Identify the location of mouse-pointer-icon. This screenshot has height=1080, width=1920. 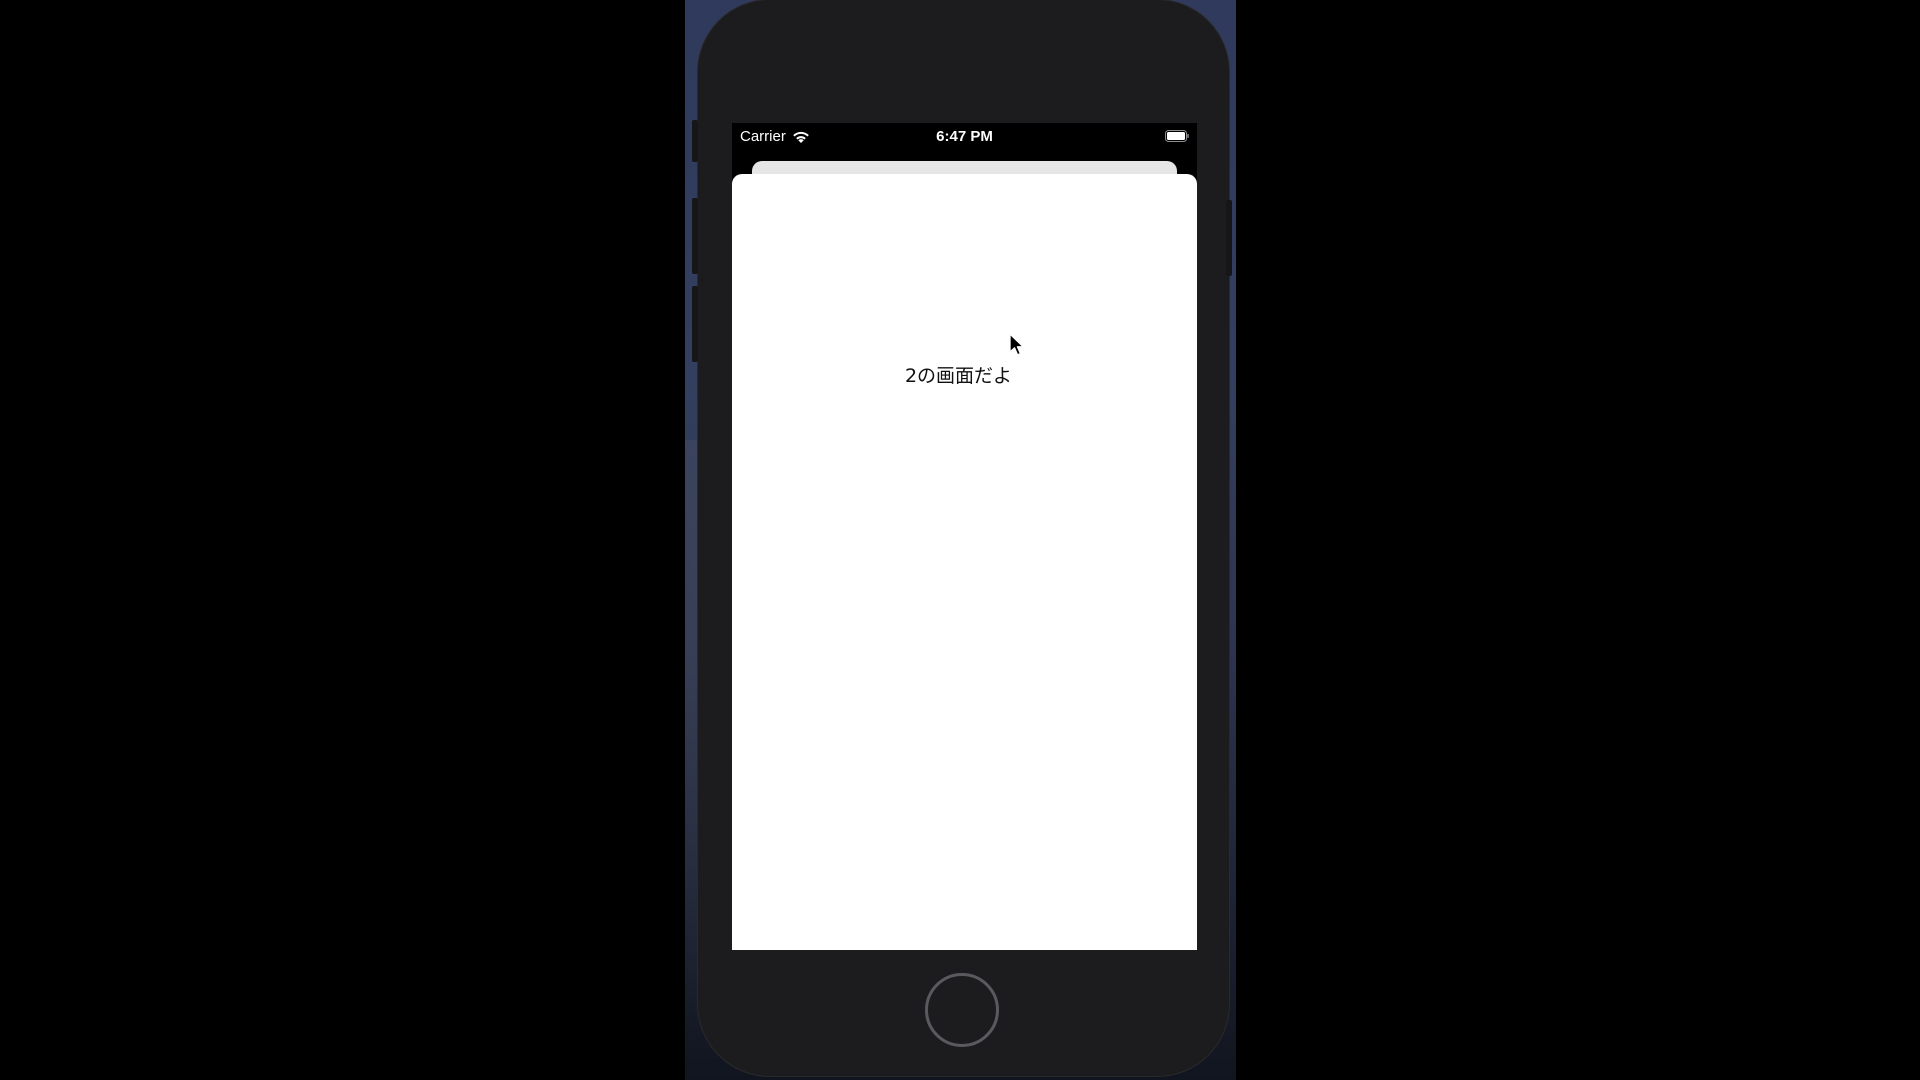
(1016, 344).